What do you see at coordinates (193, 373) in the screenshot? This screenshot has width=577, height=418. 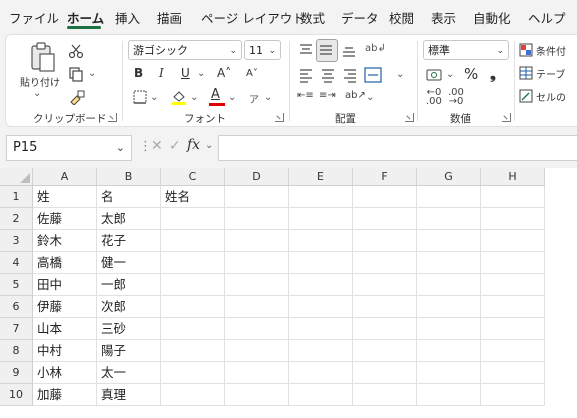 I see `cell-c9` at bounding box center [193, 373].